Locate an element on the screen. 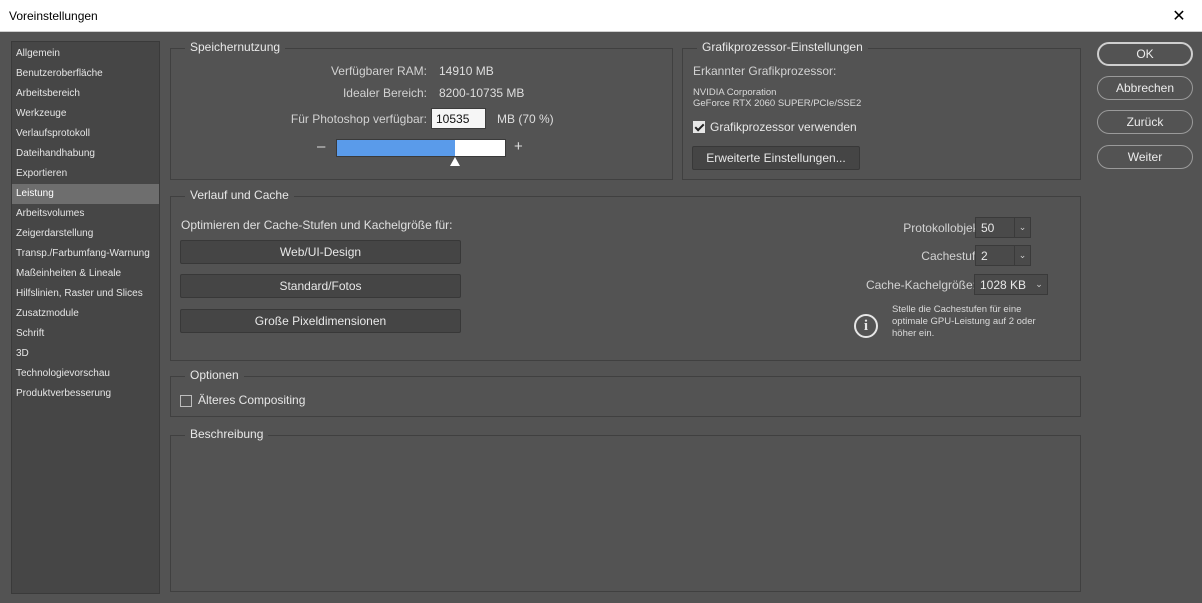 The width and height of the screenshot is (1202, 603). sidebar-item: Werkzeuge is located at coordinates (85, 114).